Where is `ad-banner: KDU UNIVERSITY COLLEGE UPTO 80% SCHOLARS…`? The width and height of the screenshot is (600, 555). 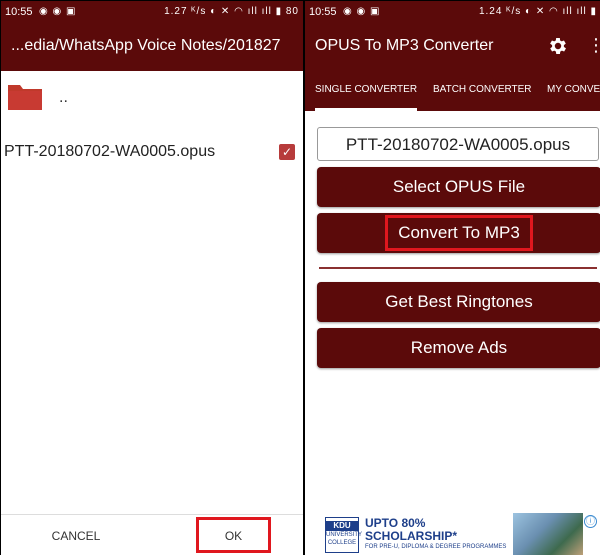 ad-banner: KDU UNIVERSITY COLLEGE UPTO 80% SCHOLARS… is located at coordinates (452, 534).